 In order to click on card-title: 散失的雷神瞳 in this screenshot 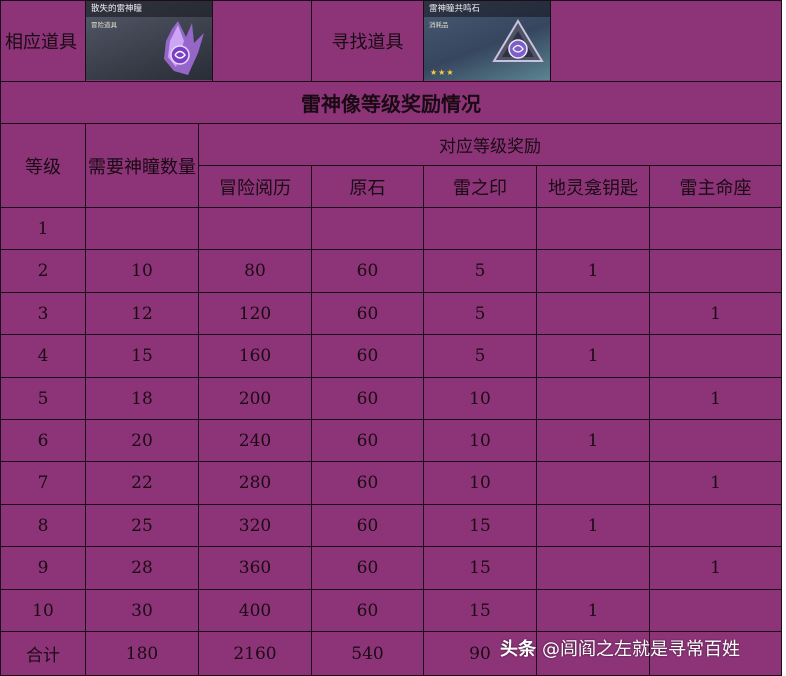, I will do `click(149, 9)`.